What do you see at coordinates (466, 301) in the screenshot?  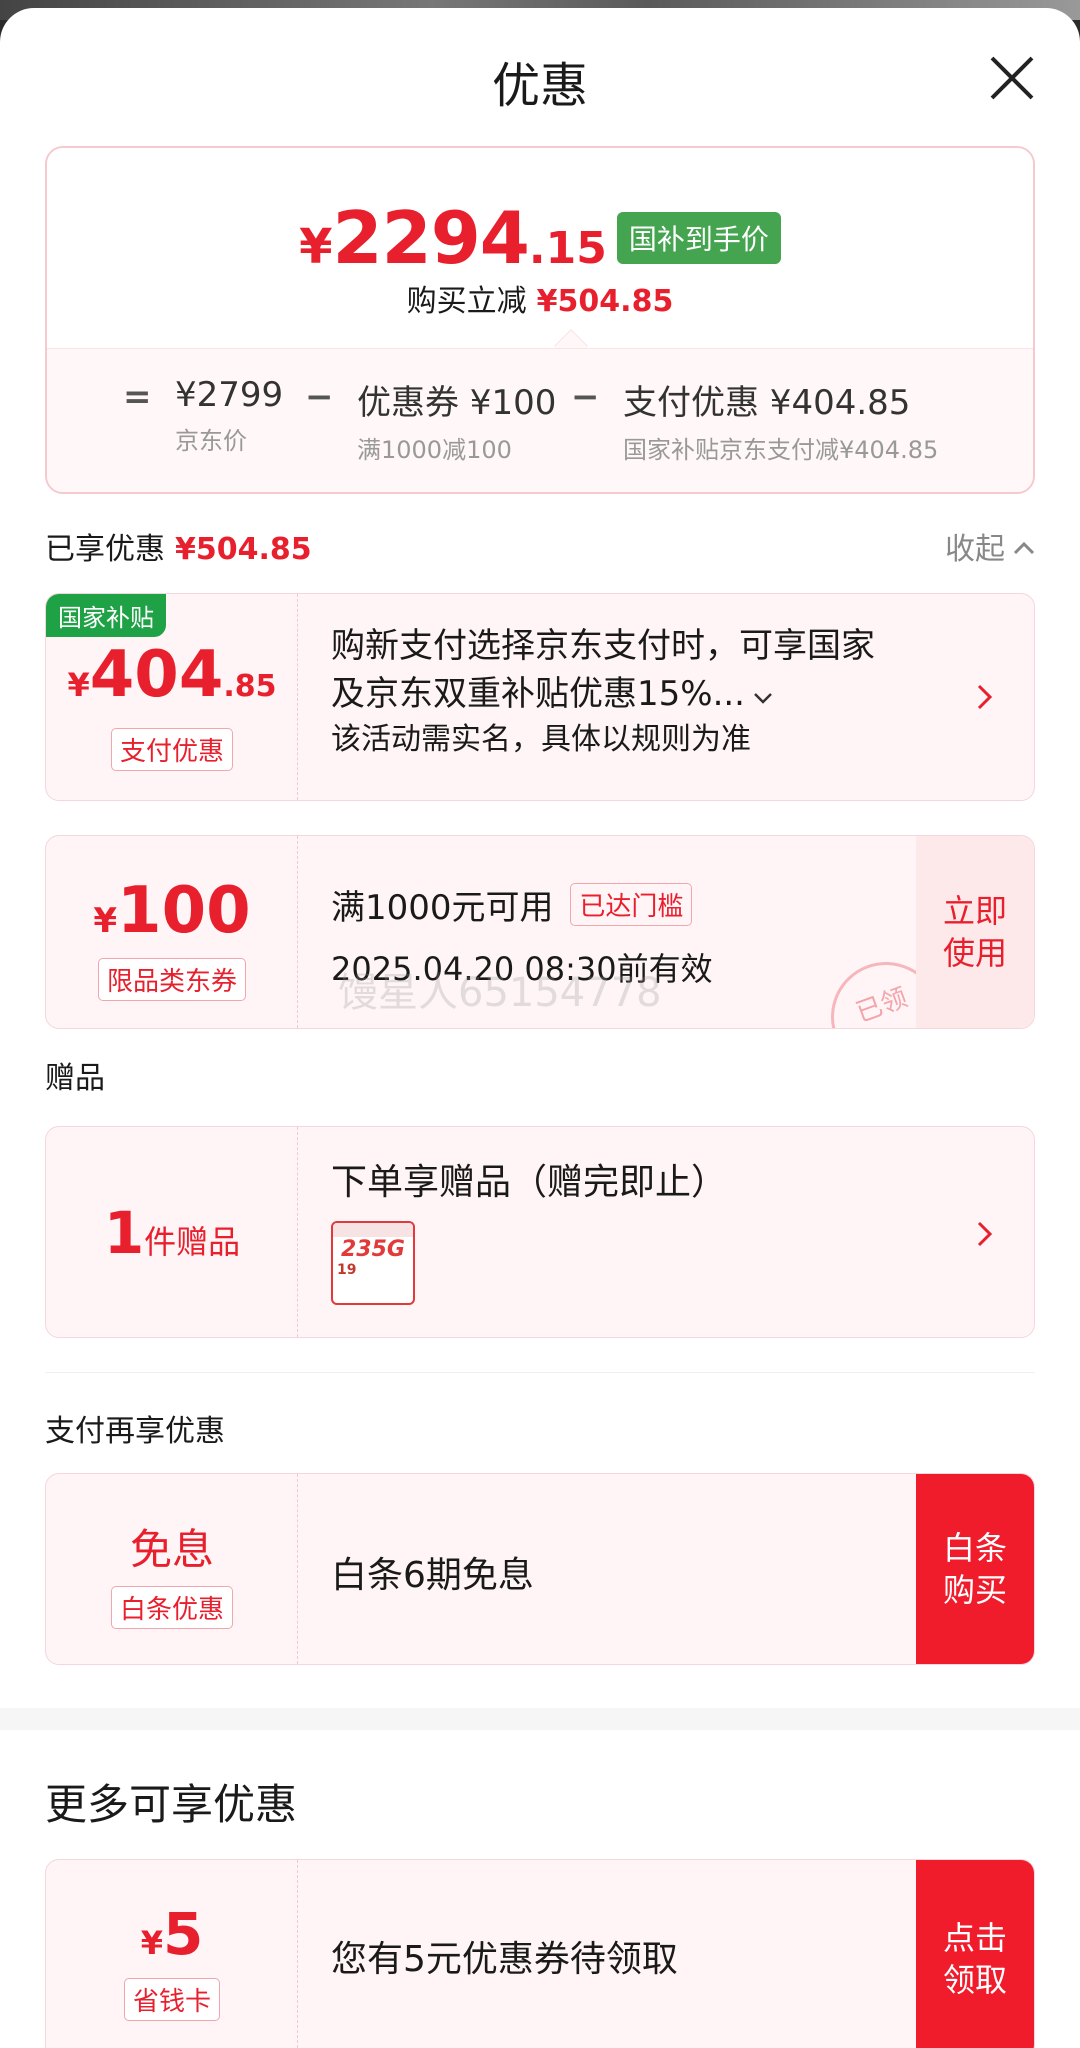 I see `reduce-label: 购买立减` at bounding box center [466, 301].